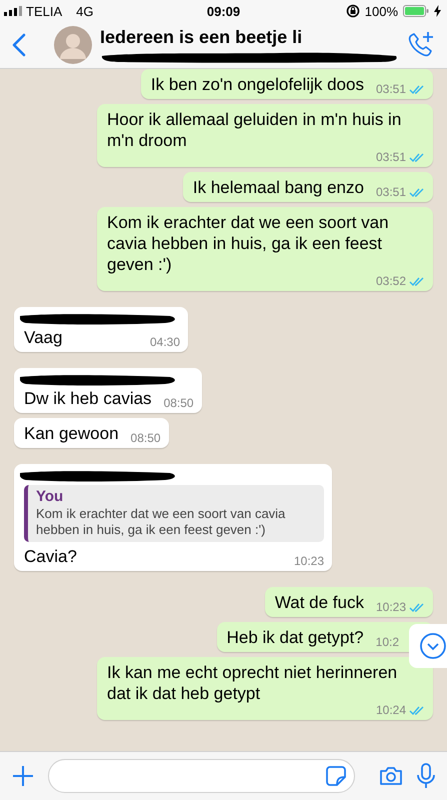 The width and height of the screenshot is (447, 800). What do you see at coordinates (252, 683) in the screenshot?
I see `message-text: Ik kan me echt oprecht niet herinneren dat ik dat heb getypt` at bounding box center [252, 683].